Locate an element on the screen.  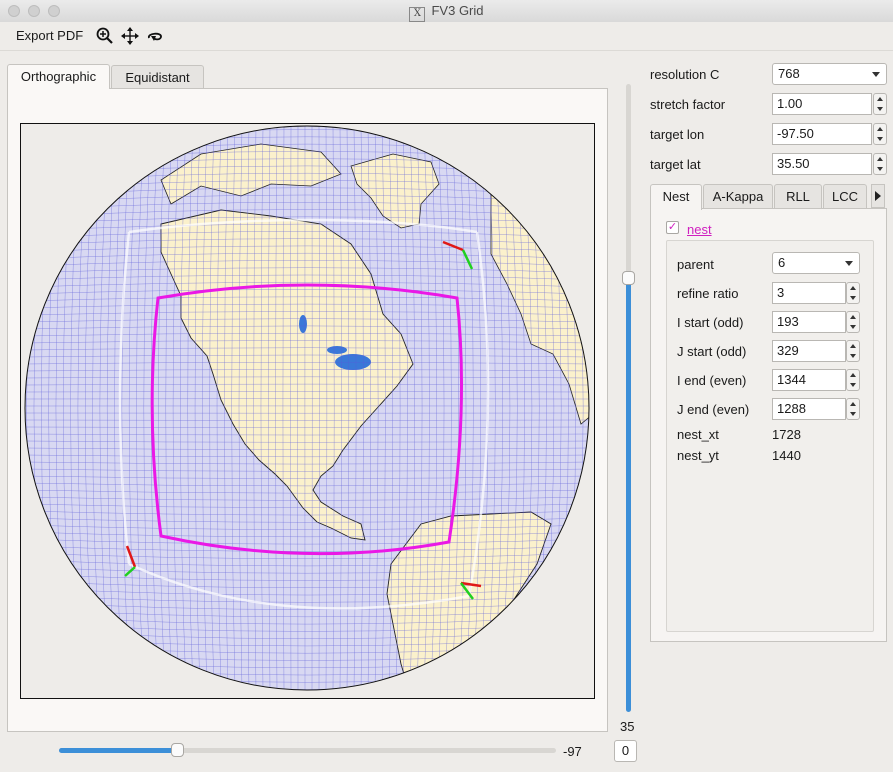
reset-button: 0 is located at coordinates (625, 751).